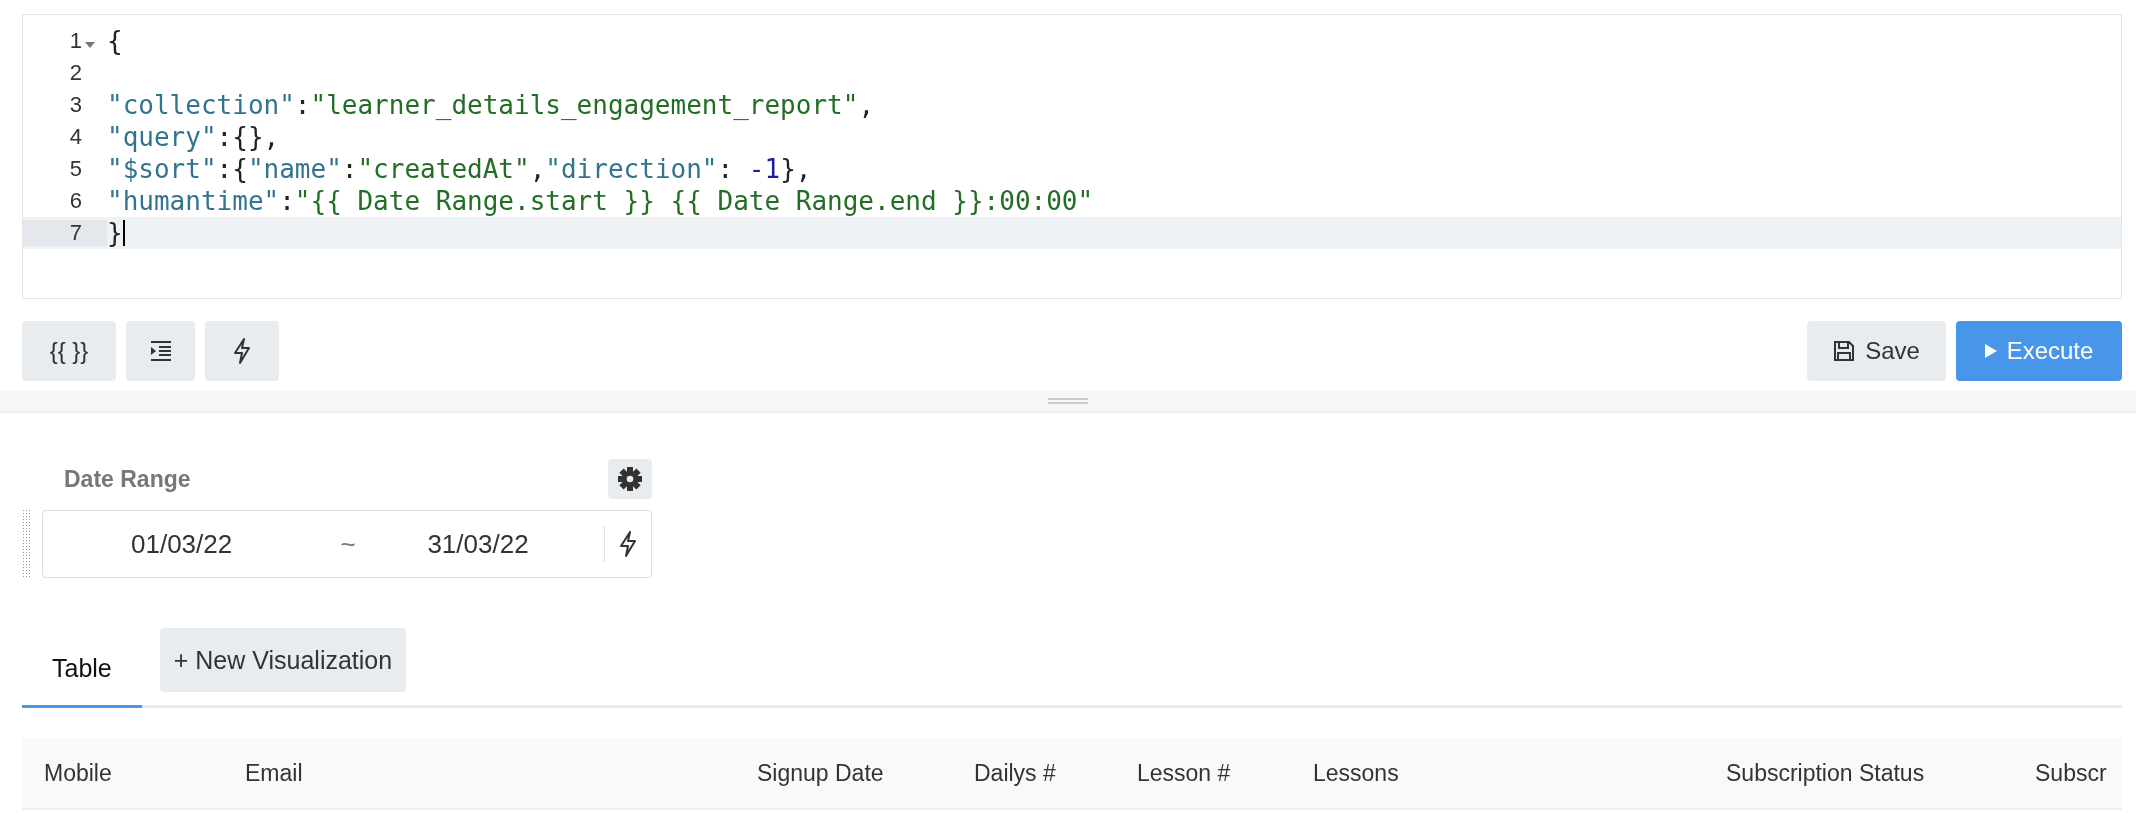 This screenshot has height=822, width=2136. What do you see at coordinates (75, 233) in the screenshot?
I see `line-number: 7` at bounding box center [75, 233].